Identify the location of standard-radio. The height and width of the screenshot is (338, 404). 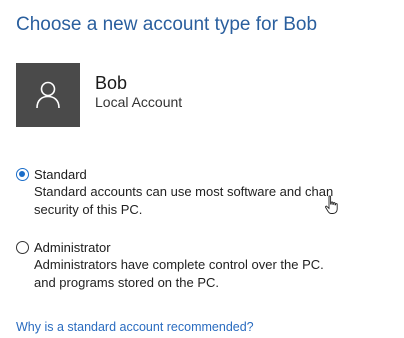
(22, 174).